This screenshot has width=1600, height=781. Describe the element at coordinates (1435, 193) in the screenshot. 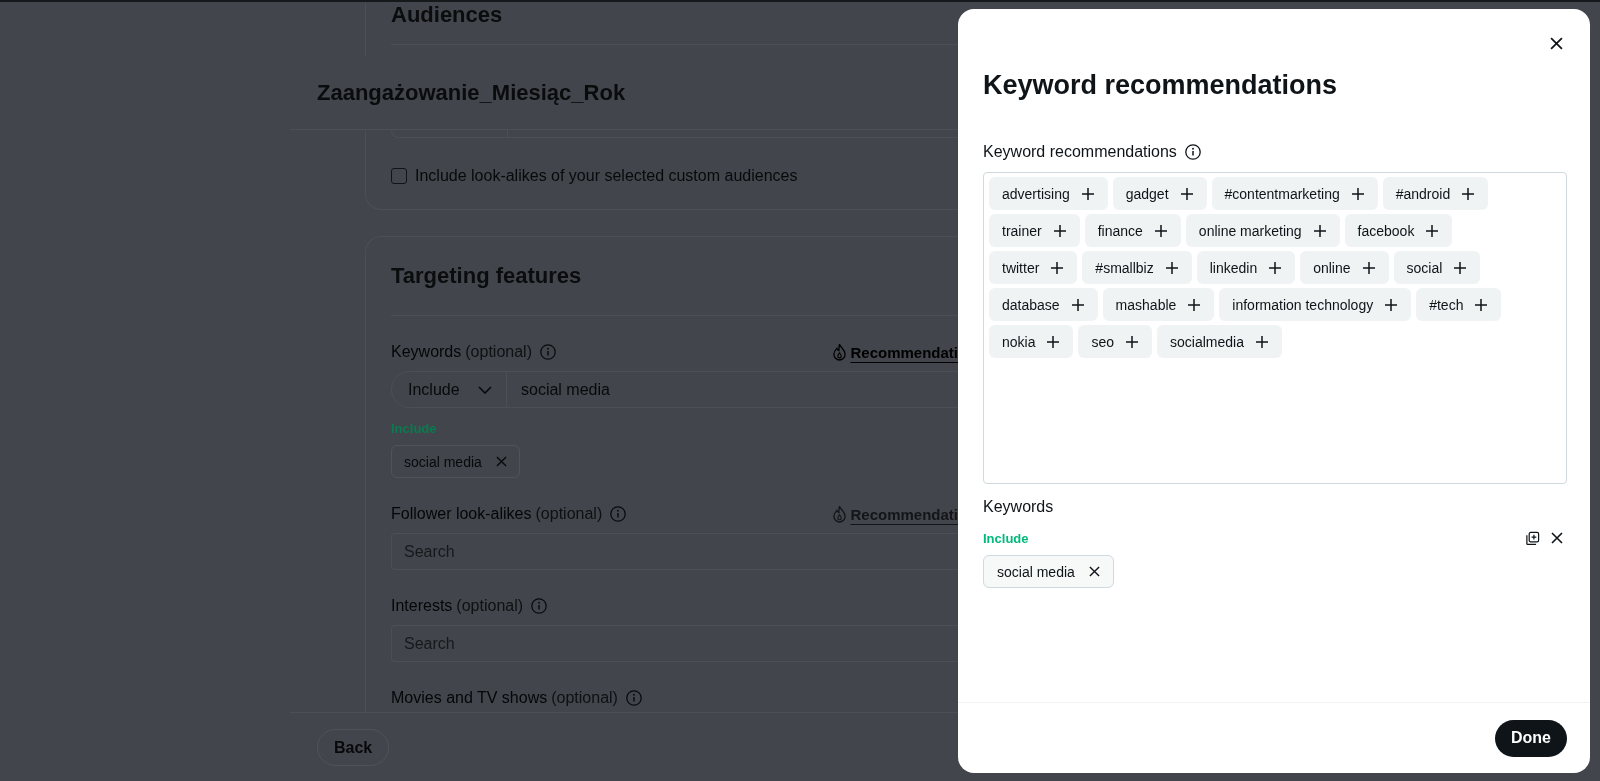

I see `keyword-chip: #android` at that location.